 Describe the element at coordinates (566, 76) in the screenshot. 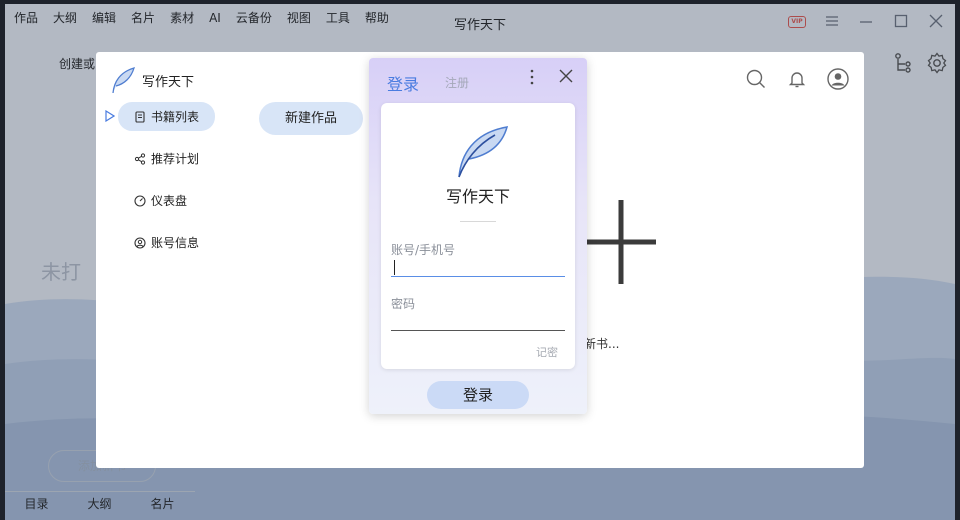

I see `close-icon` at that location.